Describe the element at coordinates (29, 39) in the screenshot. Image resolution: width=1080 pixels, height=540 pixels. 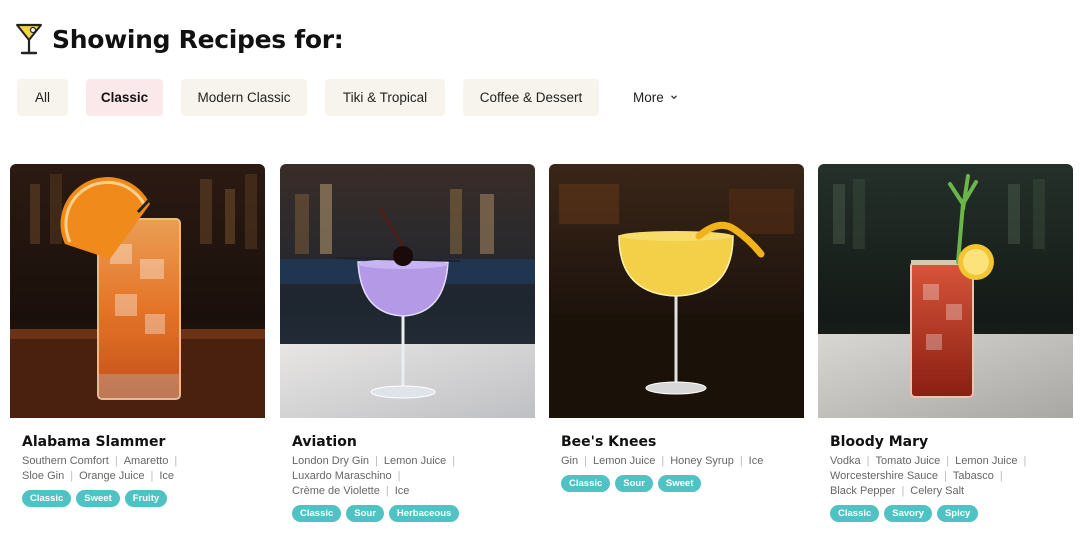
I see `cocktail-glass-icon` at that location.